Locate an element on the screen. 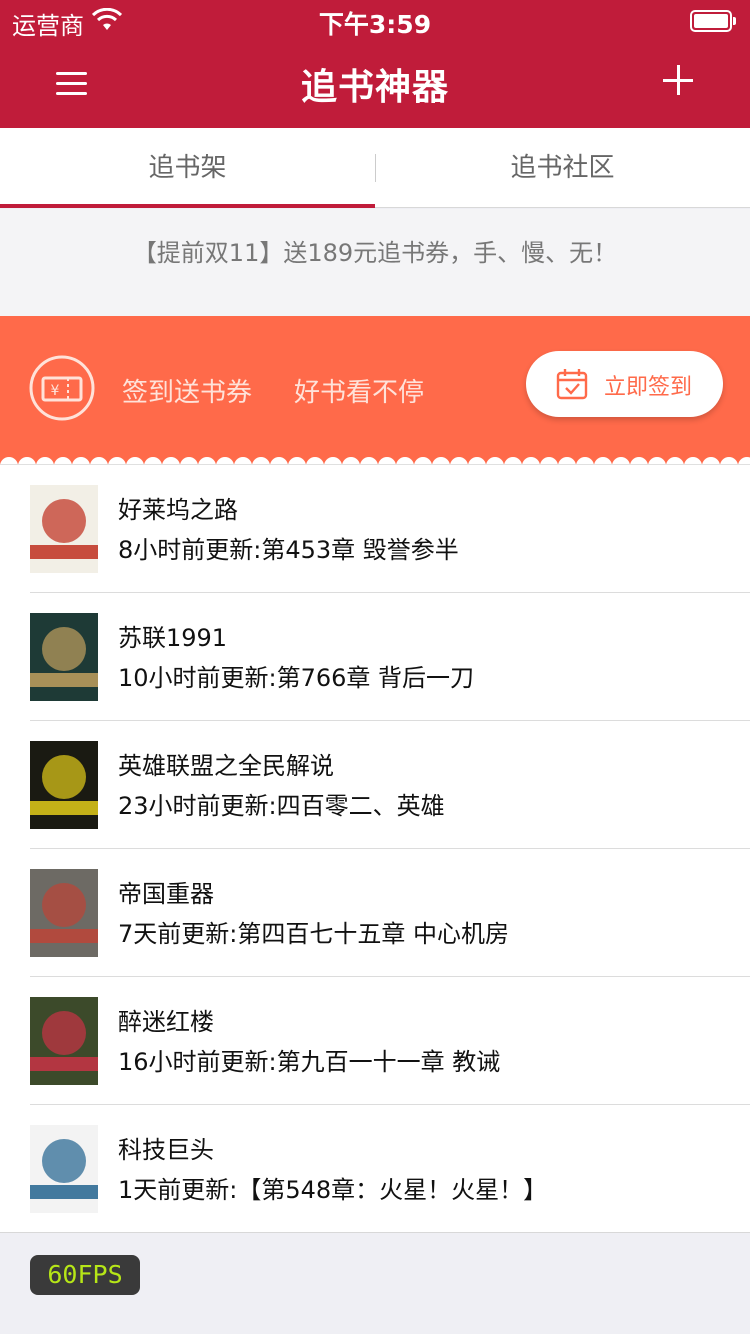 The image size is (750, 1334). checkin-button: 立即签到 is located at coordinates (624, 384).